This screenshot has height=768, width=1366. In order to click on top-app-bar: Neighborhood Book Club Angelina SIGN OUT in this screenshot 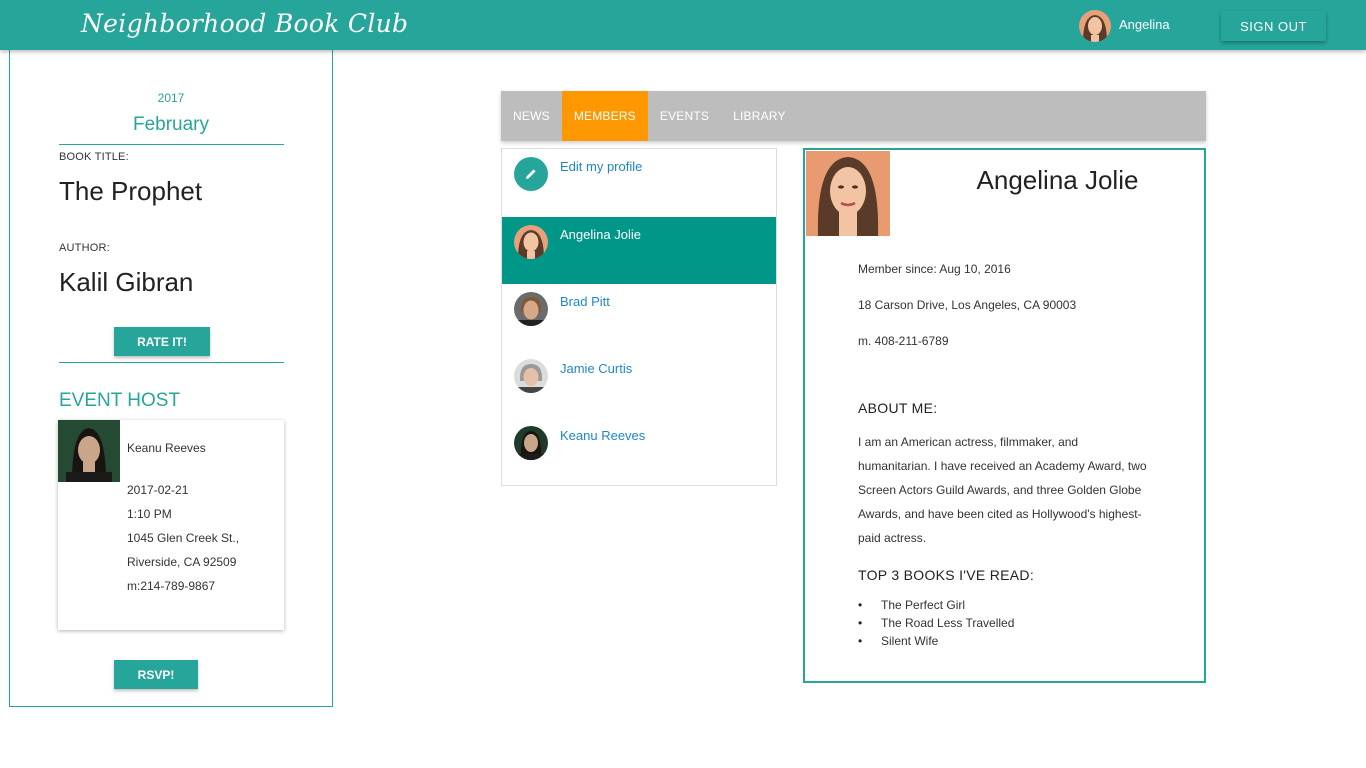, I will do `click(683, 25)`.